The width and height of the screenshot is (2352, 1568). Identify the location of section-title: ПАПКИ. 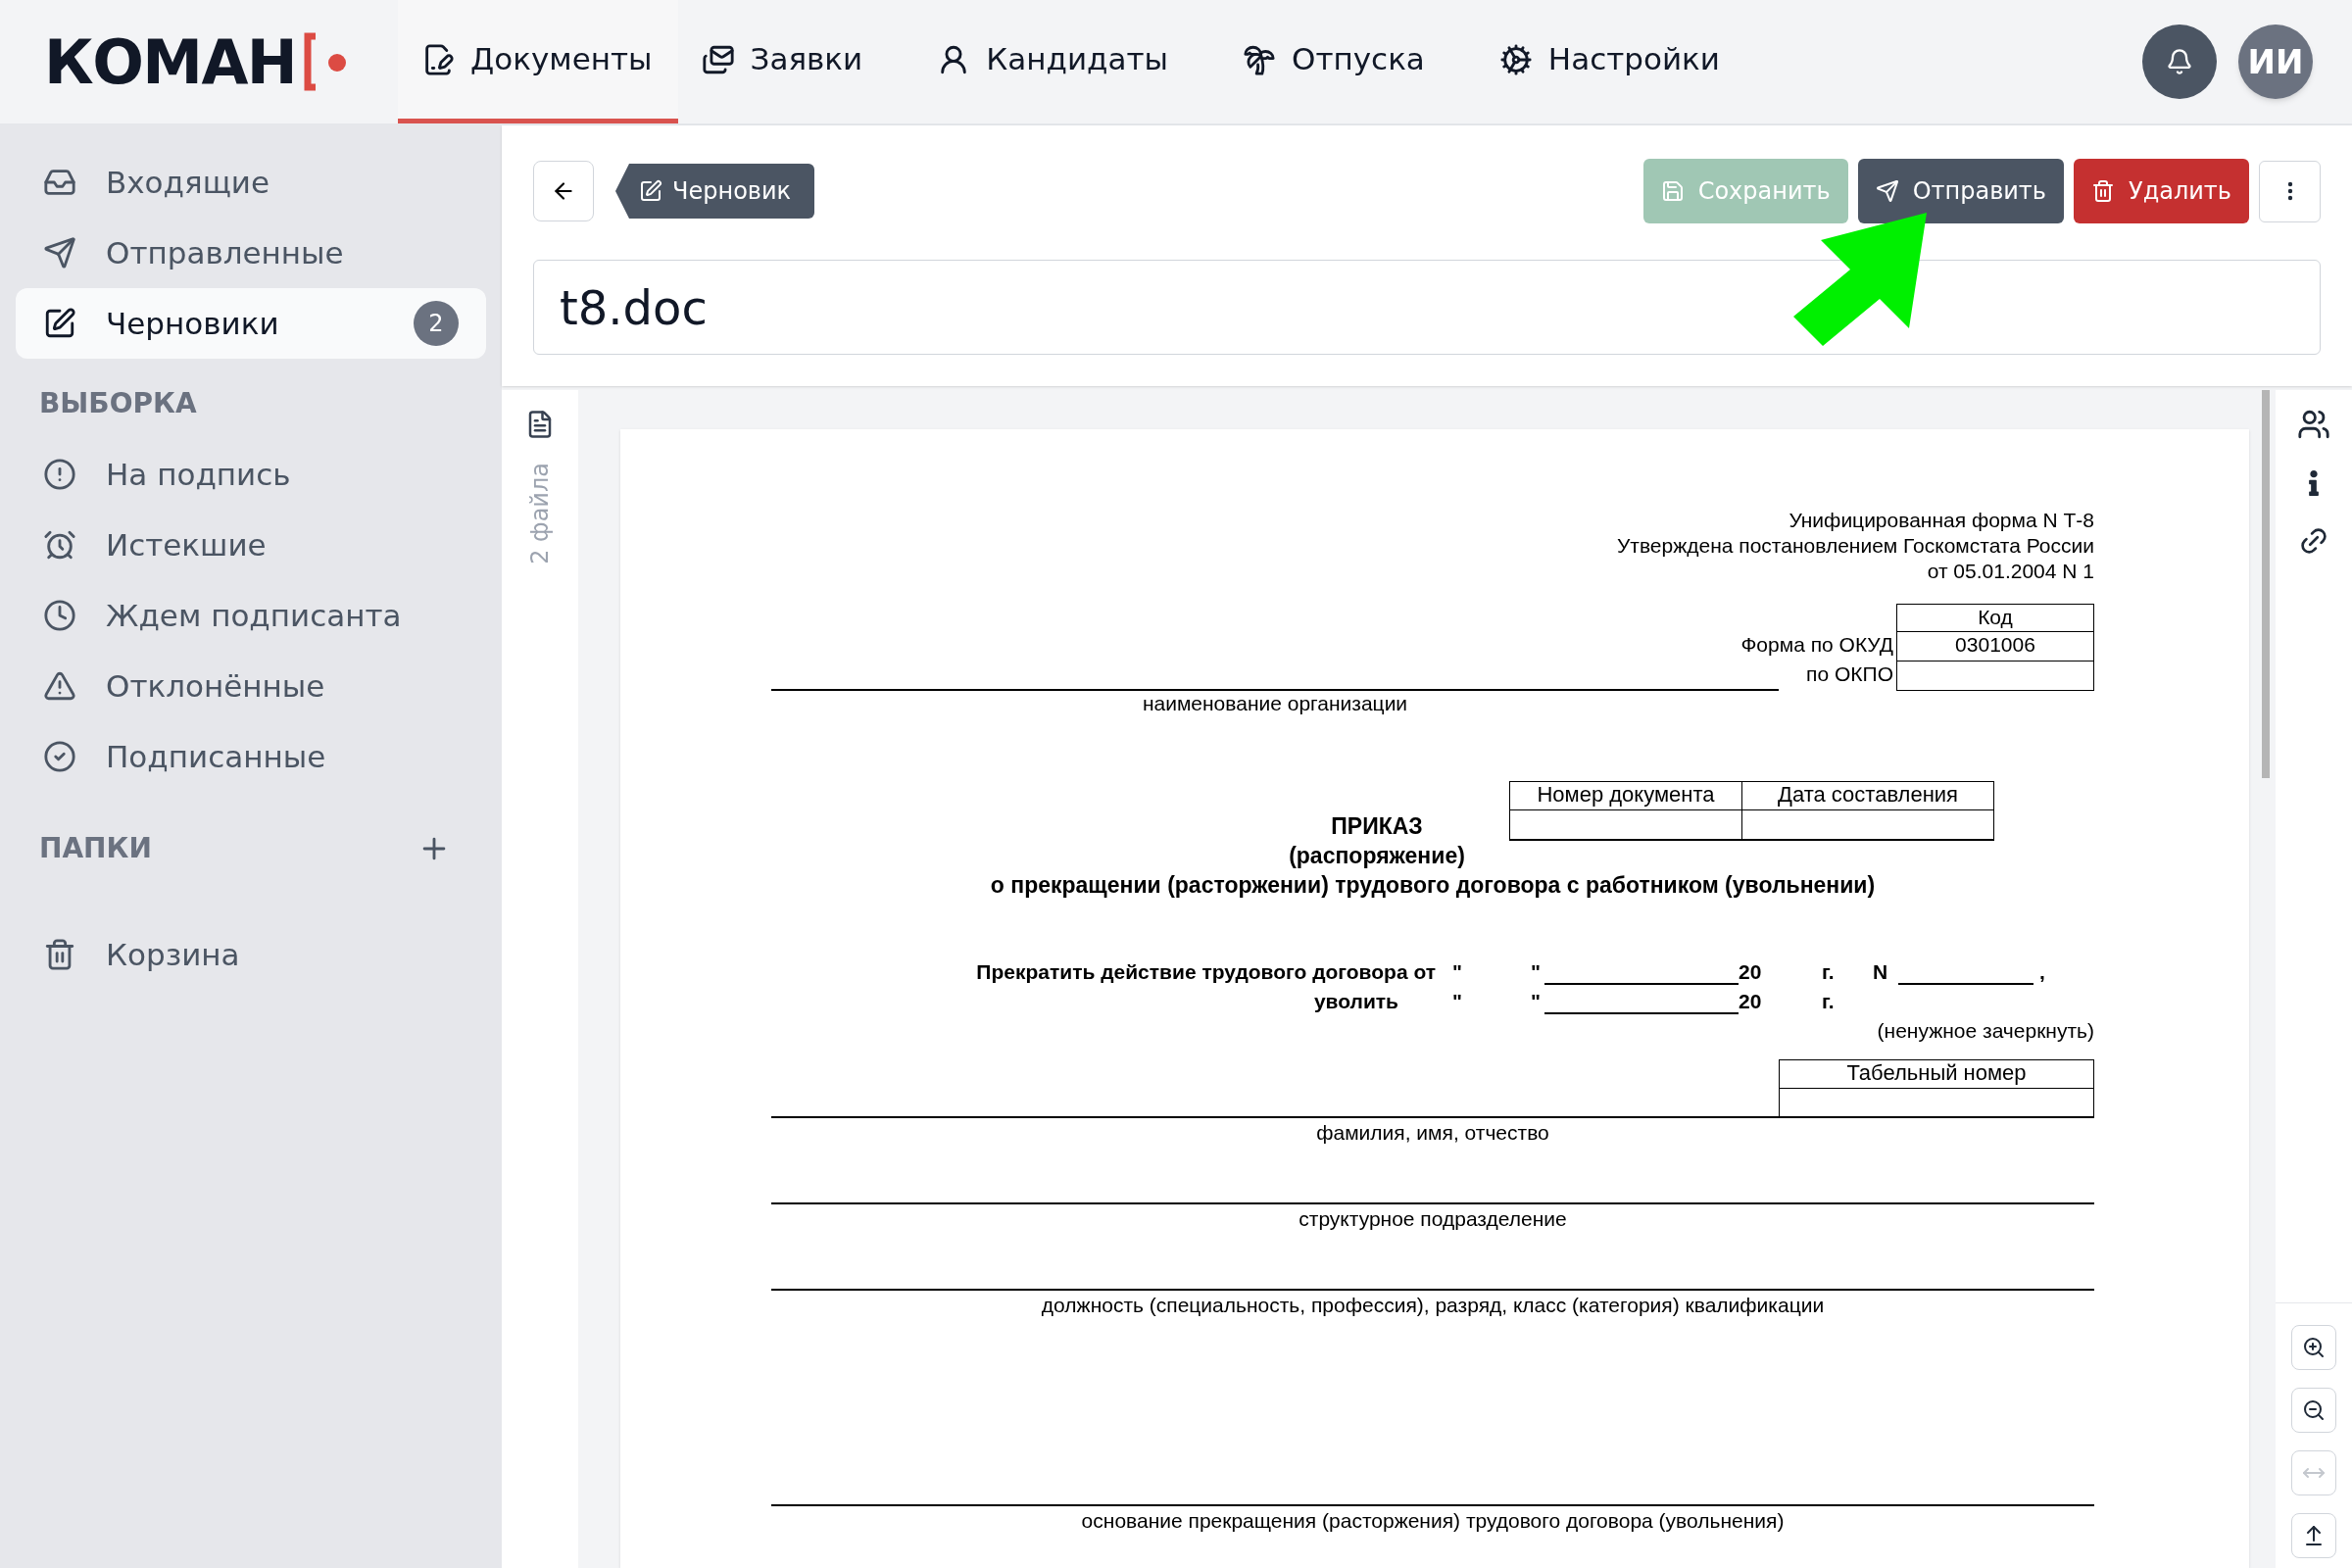
(95, 848).